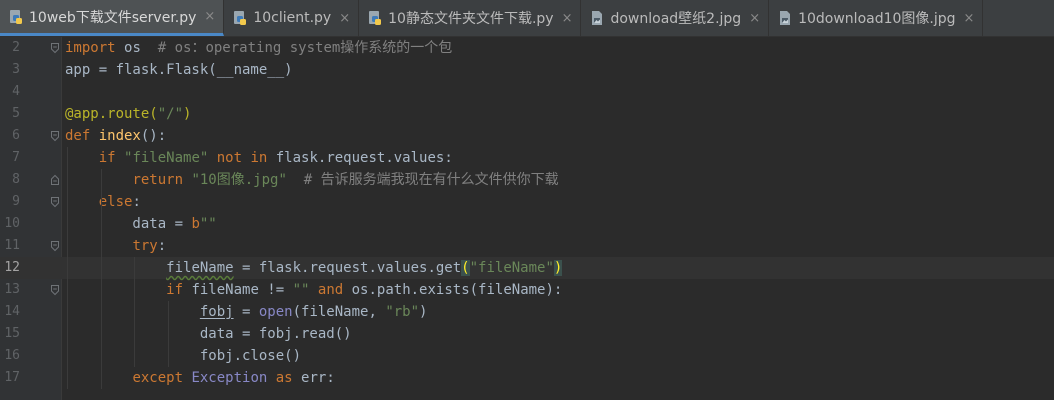 The image size is (1054, 400). What do you see at coordinates (347, 268) in the screenshot?
I see `code-token: = flask.request.values.get` at bounding box center [347, 268].